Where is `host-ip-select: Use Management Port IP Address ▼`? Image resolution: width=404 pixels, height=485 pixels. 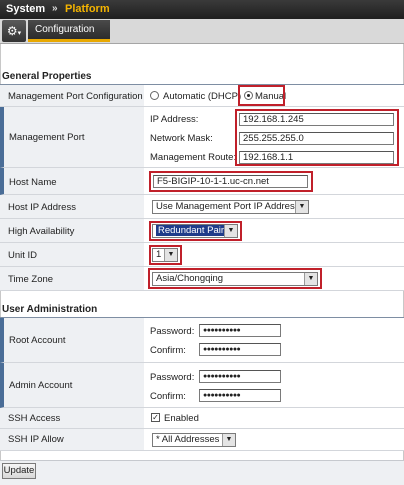 host-ip-select: Use Management Port IP Address ▼ is located at coordinates (230, 207).